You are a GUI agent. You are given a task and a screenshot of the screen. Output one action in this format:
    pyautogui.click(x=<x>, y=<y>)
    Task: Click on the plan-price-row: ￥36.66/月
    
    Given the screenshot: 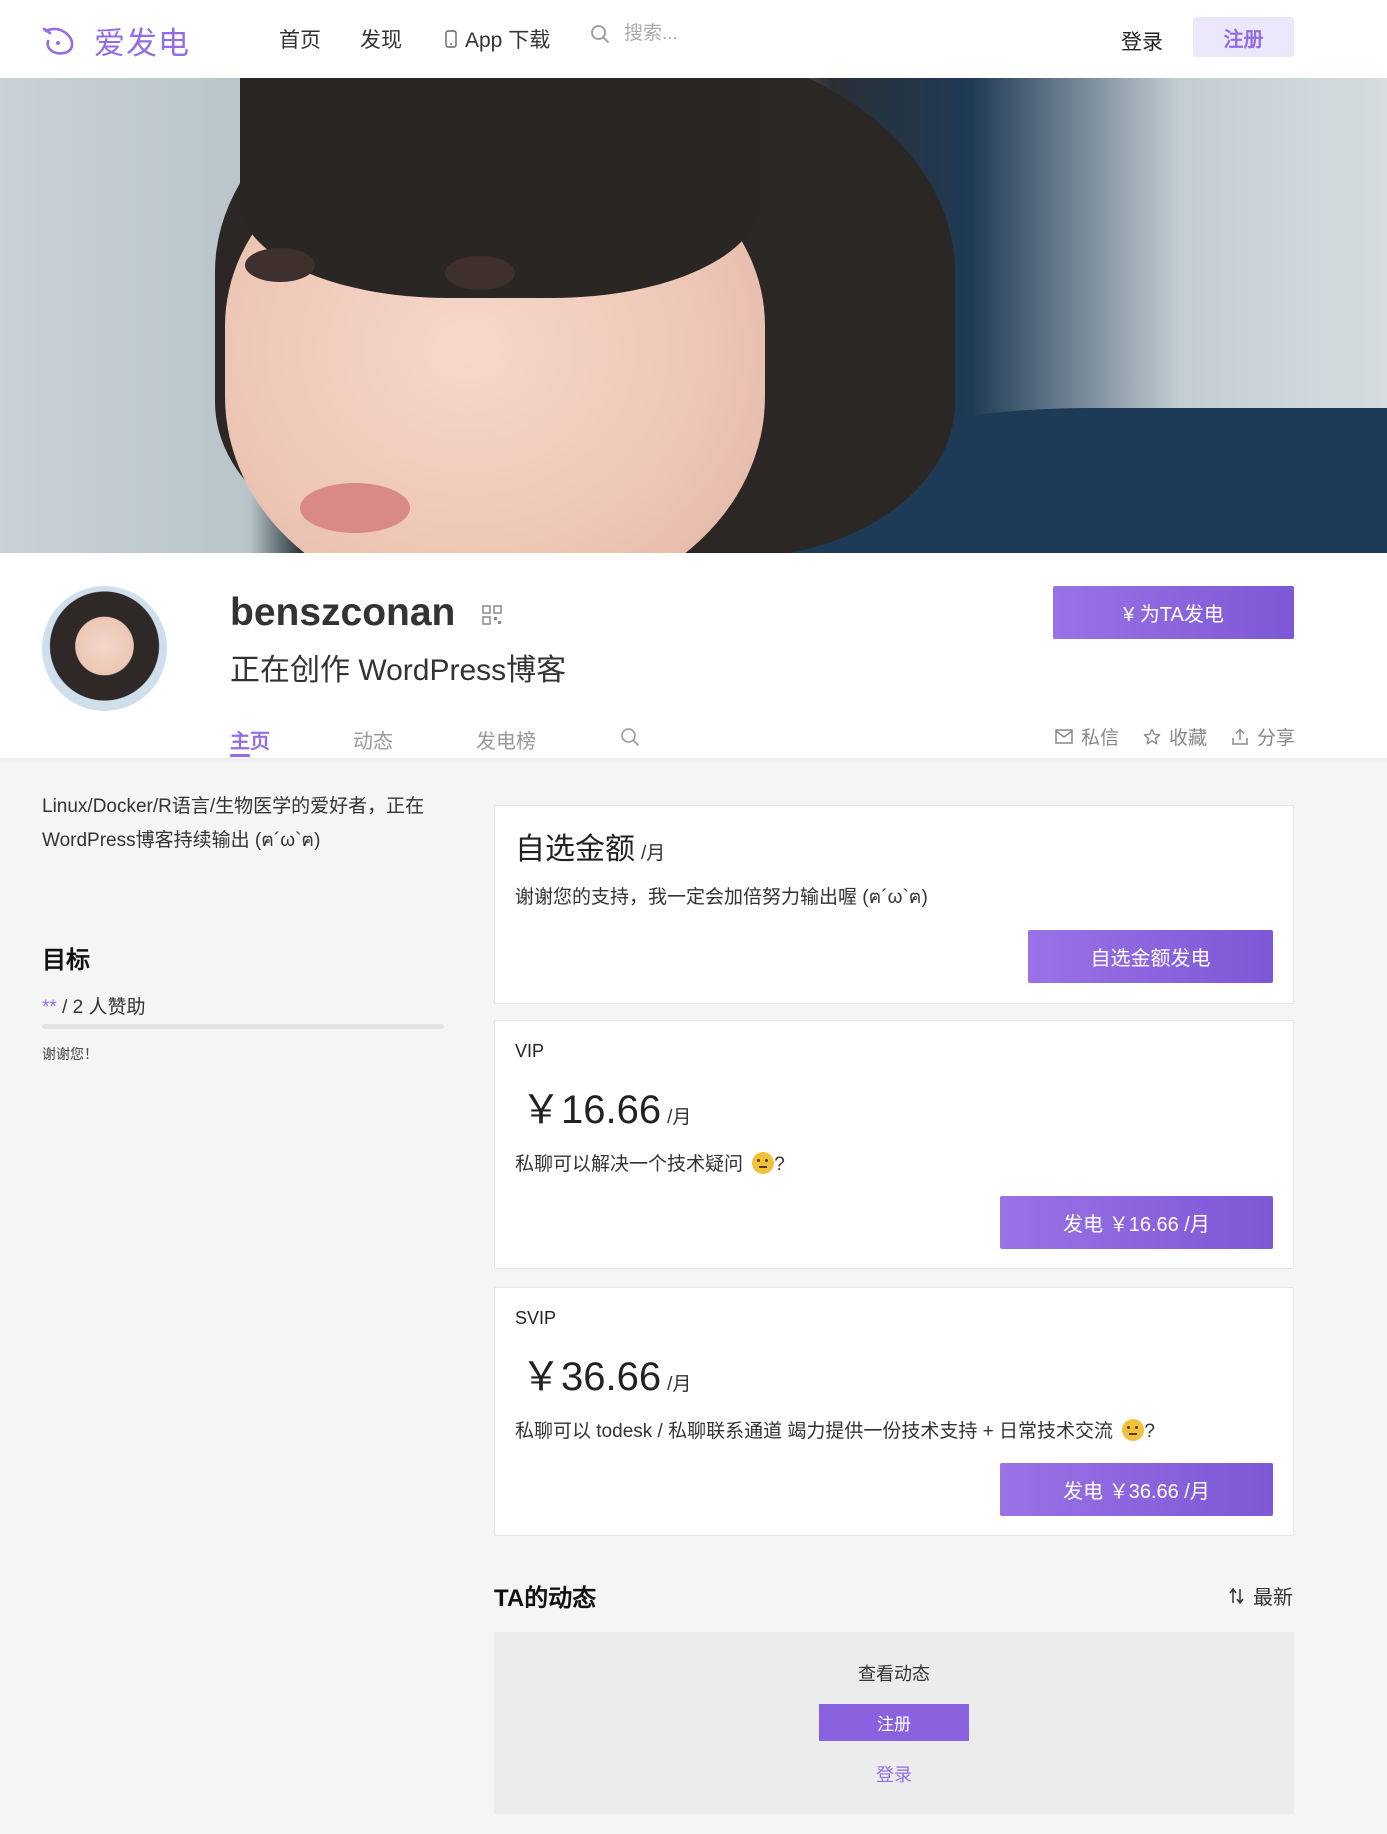 What is the action you would take?
    pyautogui.click(x=606, y=1373)
    